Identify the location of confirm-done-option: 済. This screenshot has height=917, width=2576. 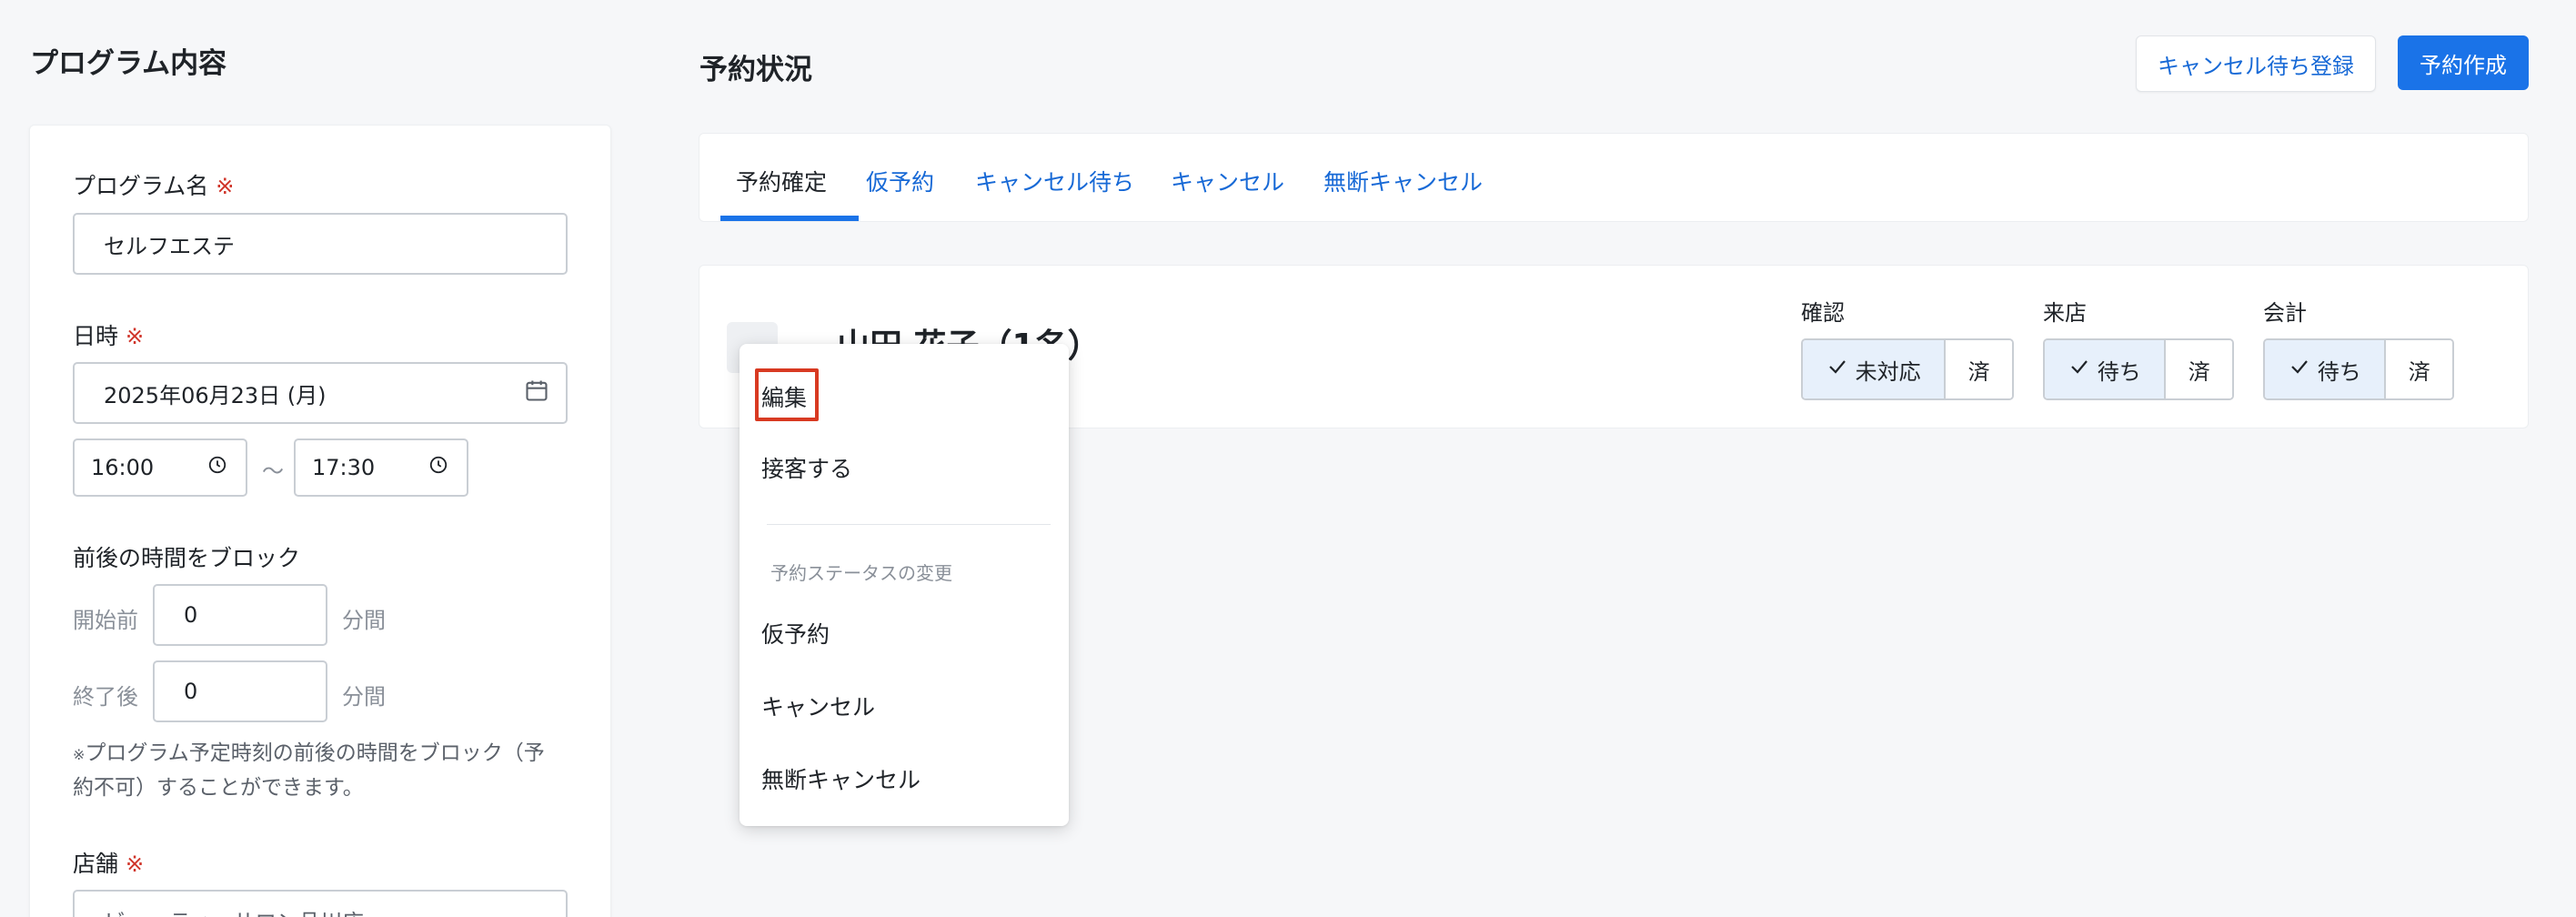
(1979, 369).